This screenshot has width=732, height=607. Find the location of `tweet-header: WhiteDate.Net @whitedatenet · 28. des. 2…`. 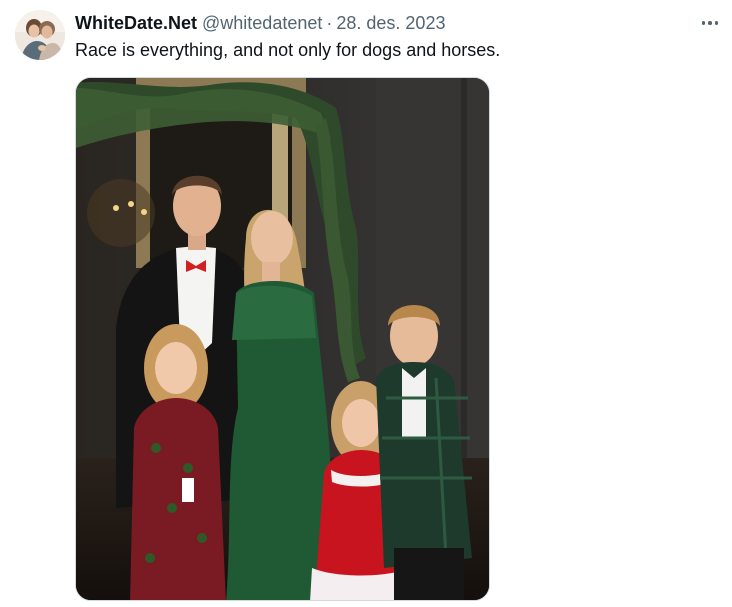

tweet-header: WhiteDate.Net @whitedatenet · 28. des. 2… is located at coordinates (260, 23).